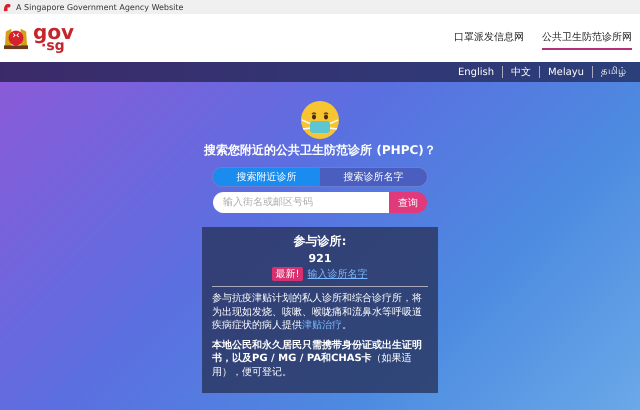  Describe the element at coordinates (566, 72) in the screenshot. I see `language-link: Melayu` at that location.